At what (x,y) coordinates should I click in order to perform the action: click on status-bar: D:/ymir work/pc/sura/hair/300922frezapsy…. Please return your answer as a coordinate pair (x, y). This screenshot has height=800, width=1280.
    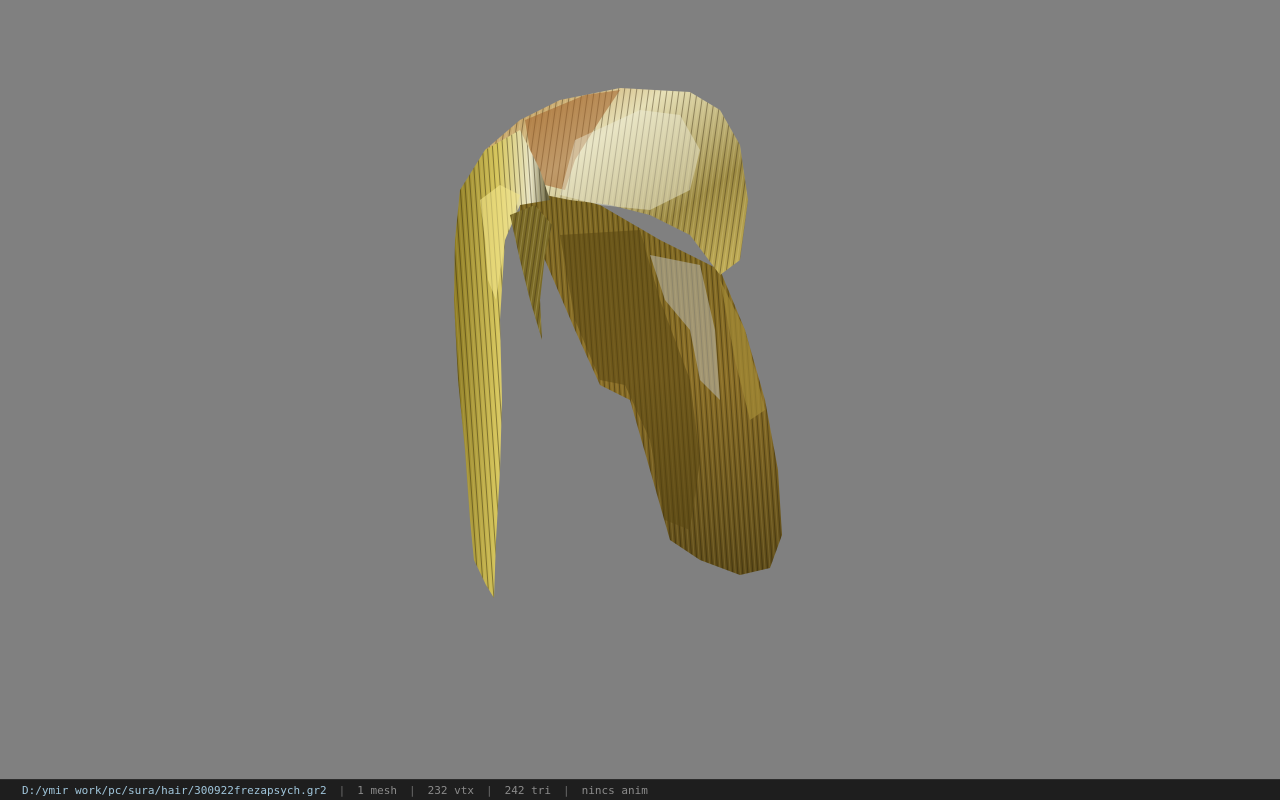
    Looking at the image, I should click on (640, 789).